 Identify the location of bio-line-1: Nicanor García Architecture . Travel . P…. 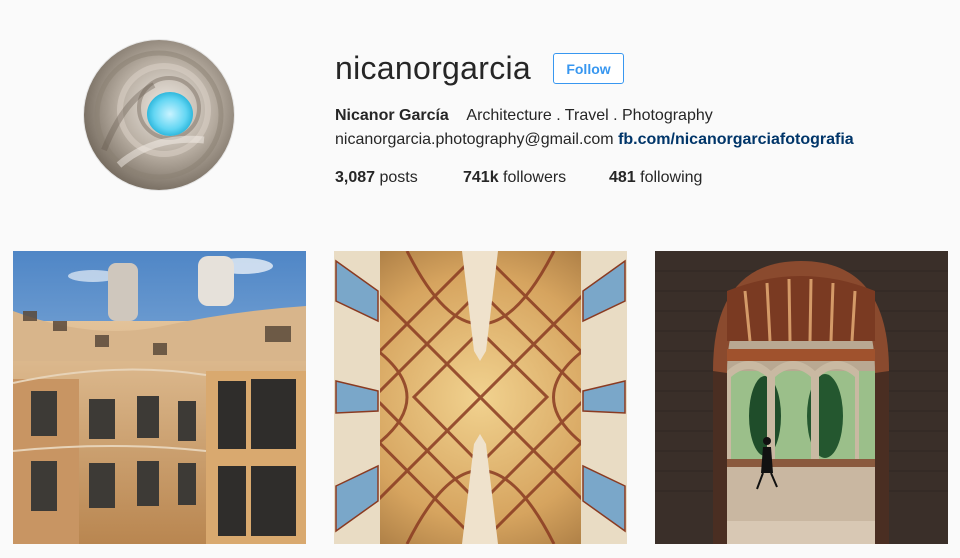
(524, 116).